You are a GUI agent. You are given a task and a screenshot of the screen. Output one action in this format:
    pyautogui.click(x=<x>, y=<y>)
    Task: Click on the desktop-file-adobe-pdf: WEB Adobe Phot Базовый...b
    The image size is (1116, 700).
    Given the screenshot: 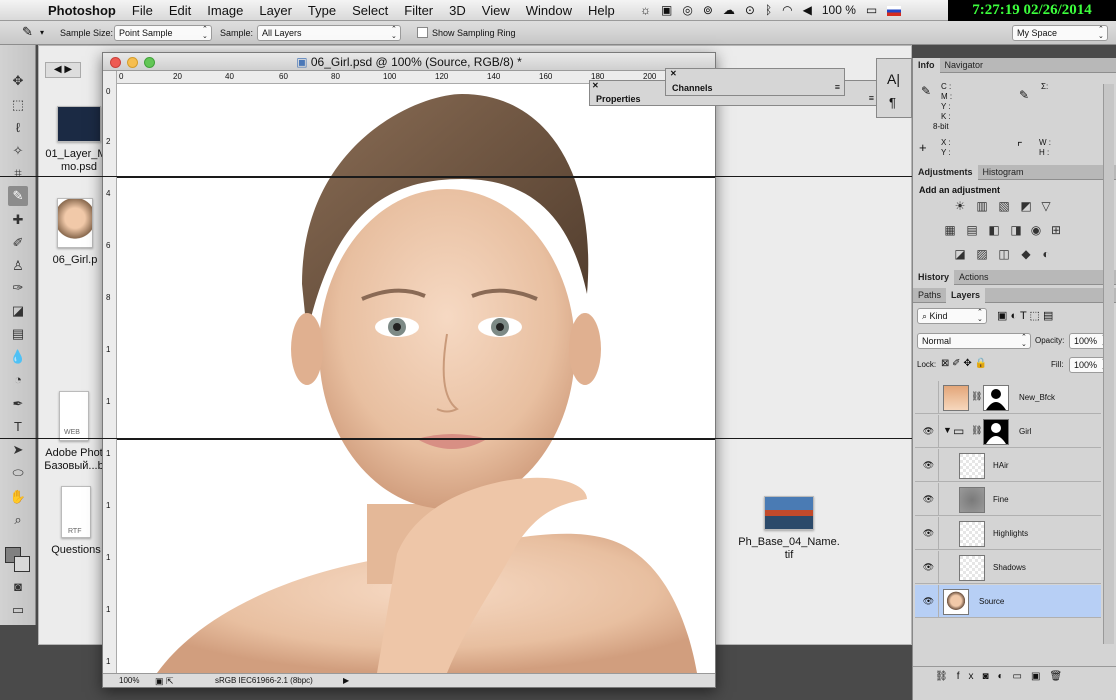 What is the action you would take?
    pyautogui.click(x=74, y=432)
    